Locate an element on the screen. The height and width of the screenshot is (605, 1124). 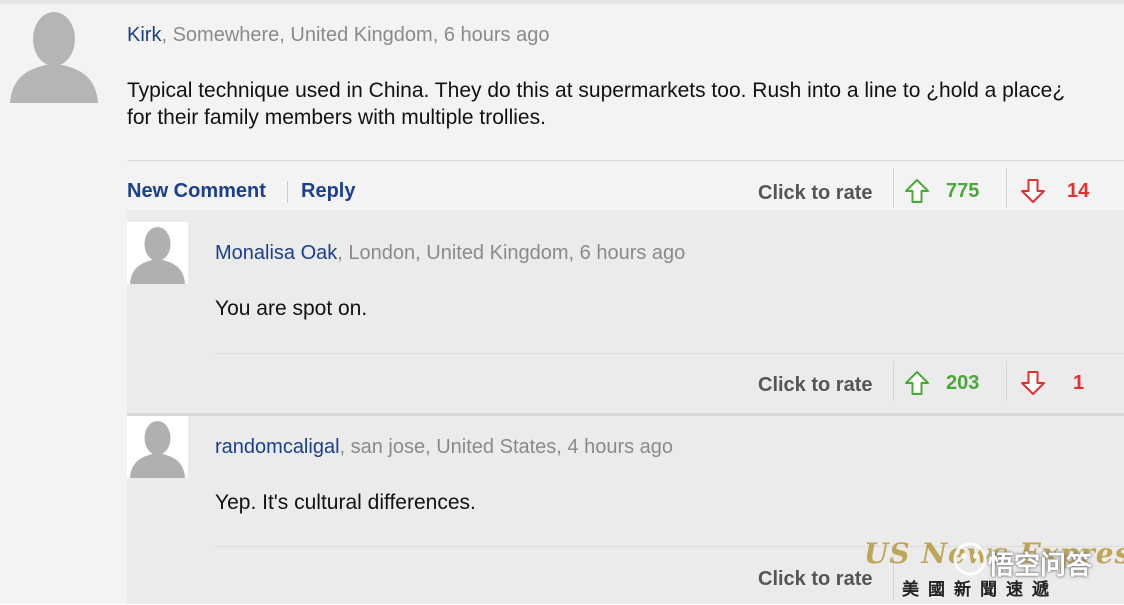
location-time: , London, United Kingdom, 6 hours ago is located at coordinates (511, 253).